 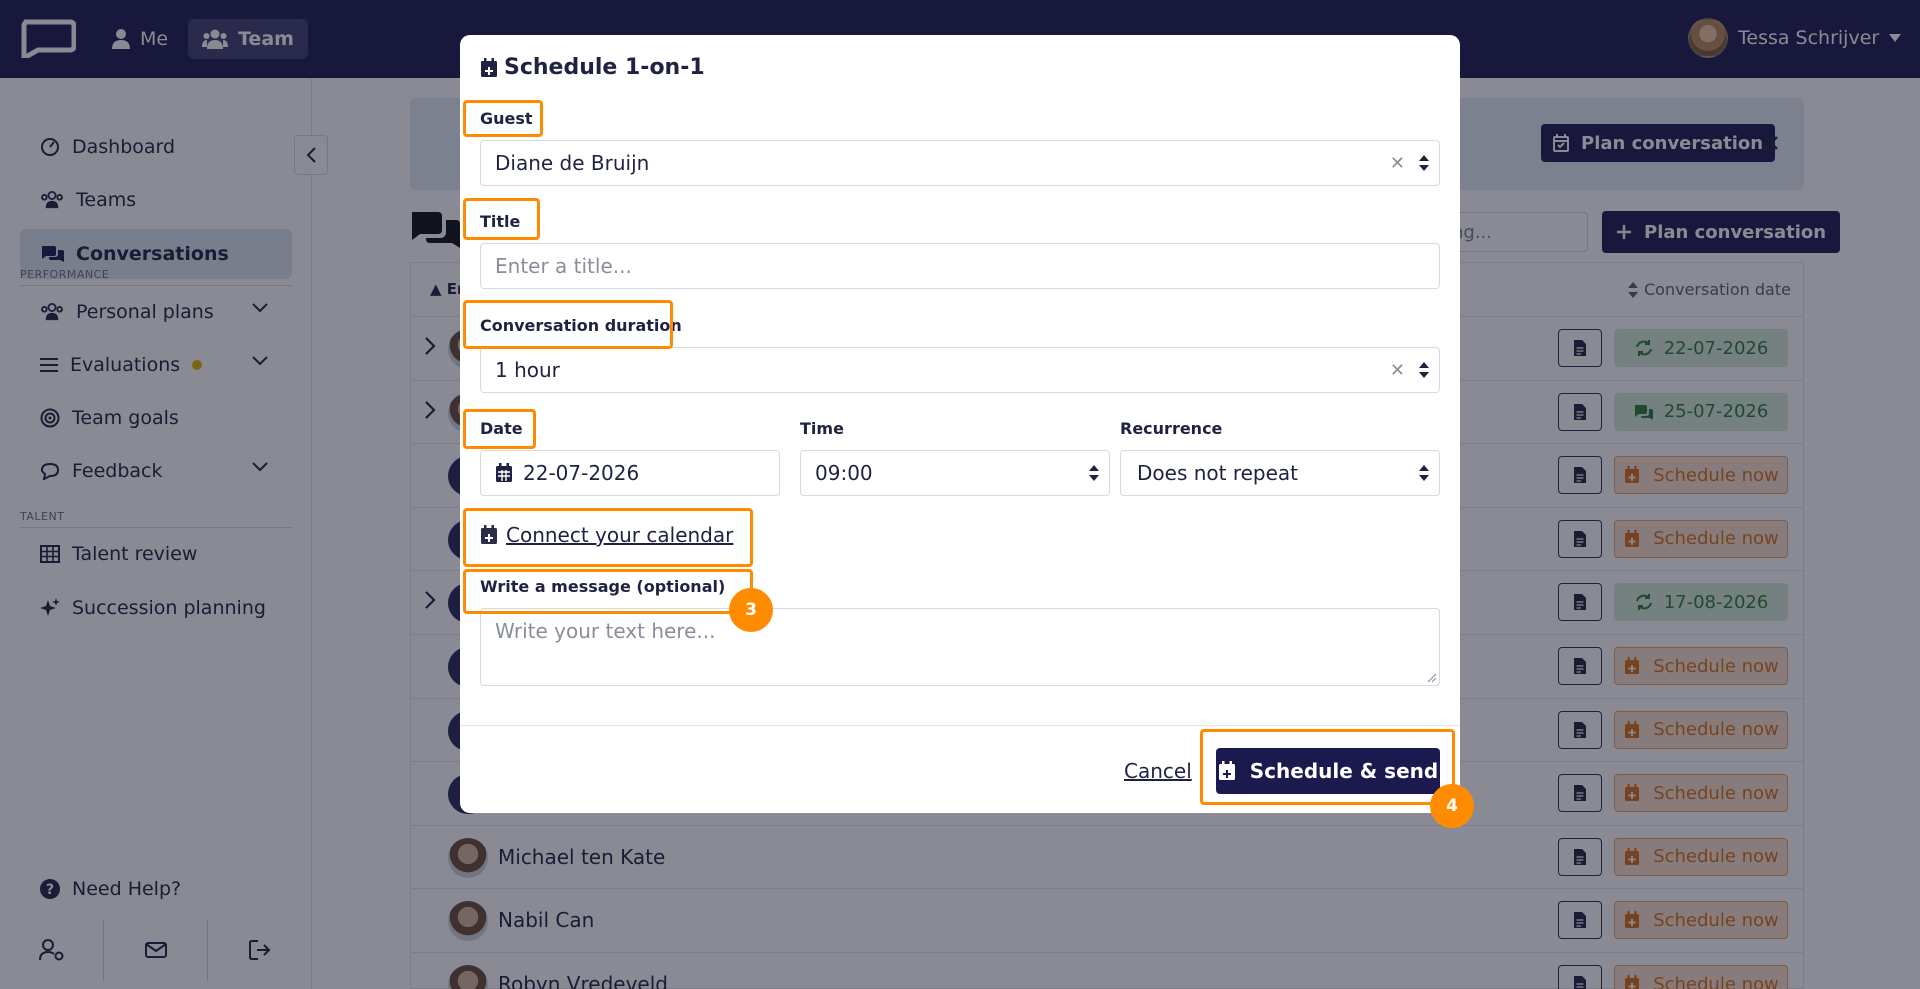 What do you see at coordinates (499, 429) in the screenshot?
I see `highlight-date-label` at bounding box center [499, 429].